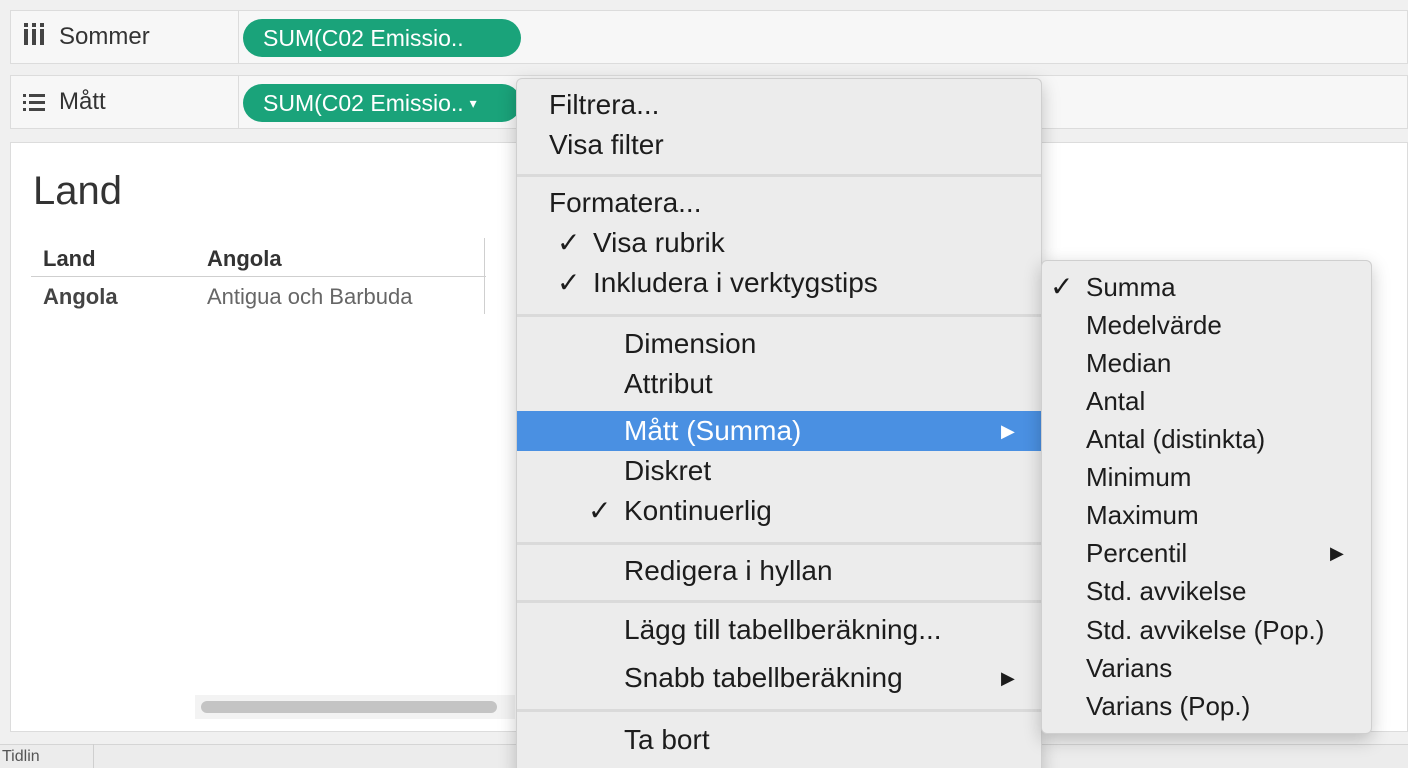 This screenshot has height=768, width=1408. What do you see at coordinates (80, 296) in the screenshot?
I see `table-row-label: Angola` at bounding box center [80, 296].